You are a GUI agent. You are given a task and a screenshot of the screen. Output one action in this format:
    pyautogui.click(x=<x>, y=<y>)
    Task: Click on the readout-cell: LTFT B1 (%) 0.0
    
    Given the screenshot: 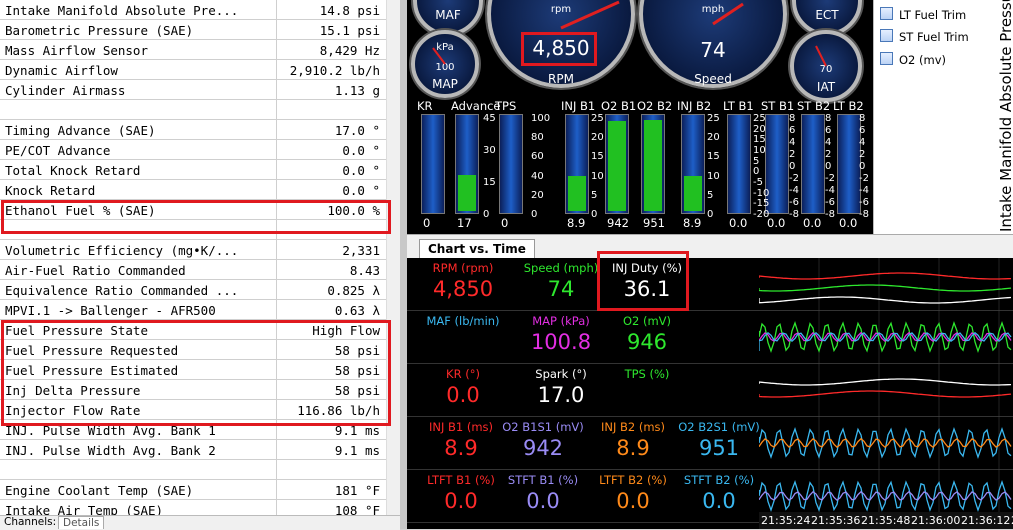 What is the action you would take?
    pyautogui.click(x=461, y=496)
    